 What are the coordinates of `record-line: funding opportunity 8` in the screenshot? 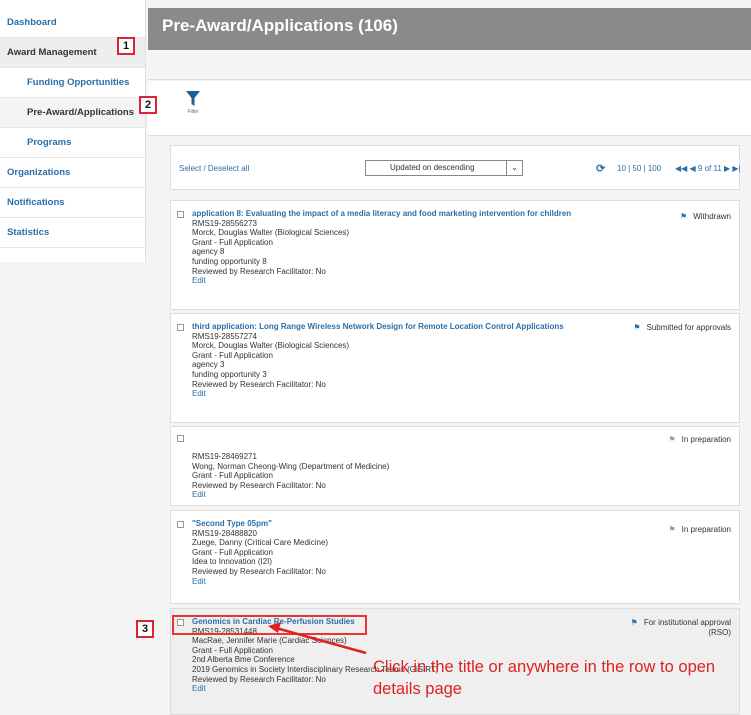 It's located at (229, 261).